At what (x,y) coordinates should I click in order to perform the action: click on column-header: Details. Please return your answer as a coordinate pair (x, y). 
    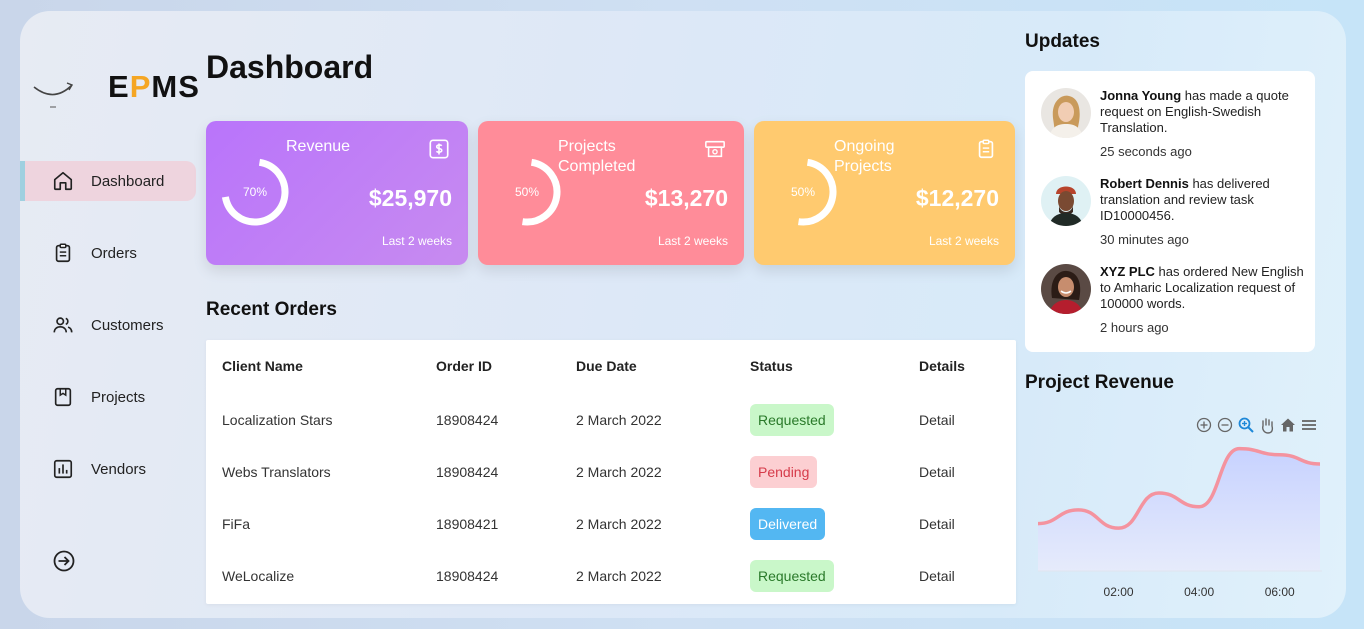
    Looking at the image, I should click on (942, 366).